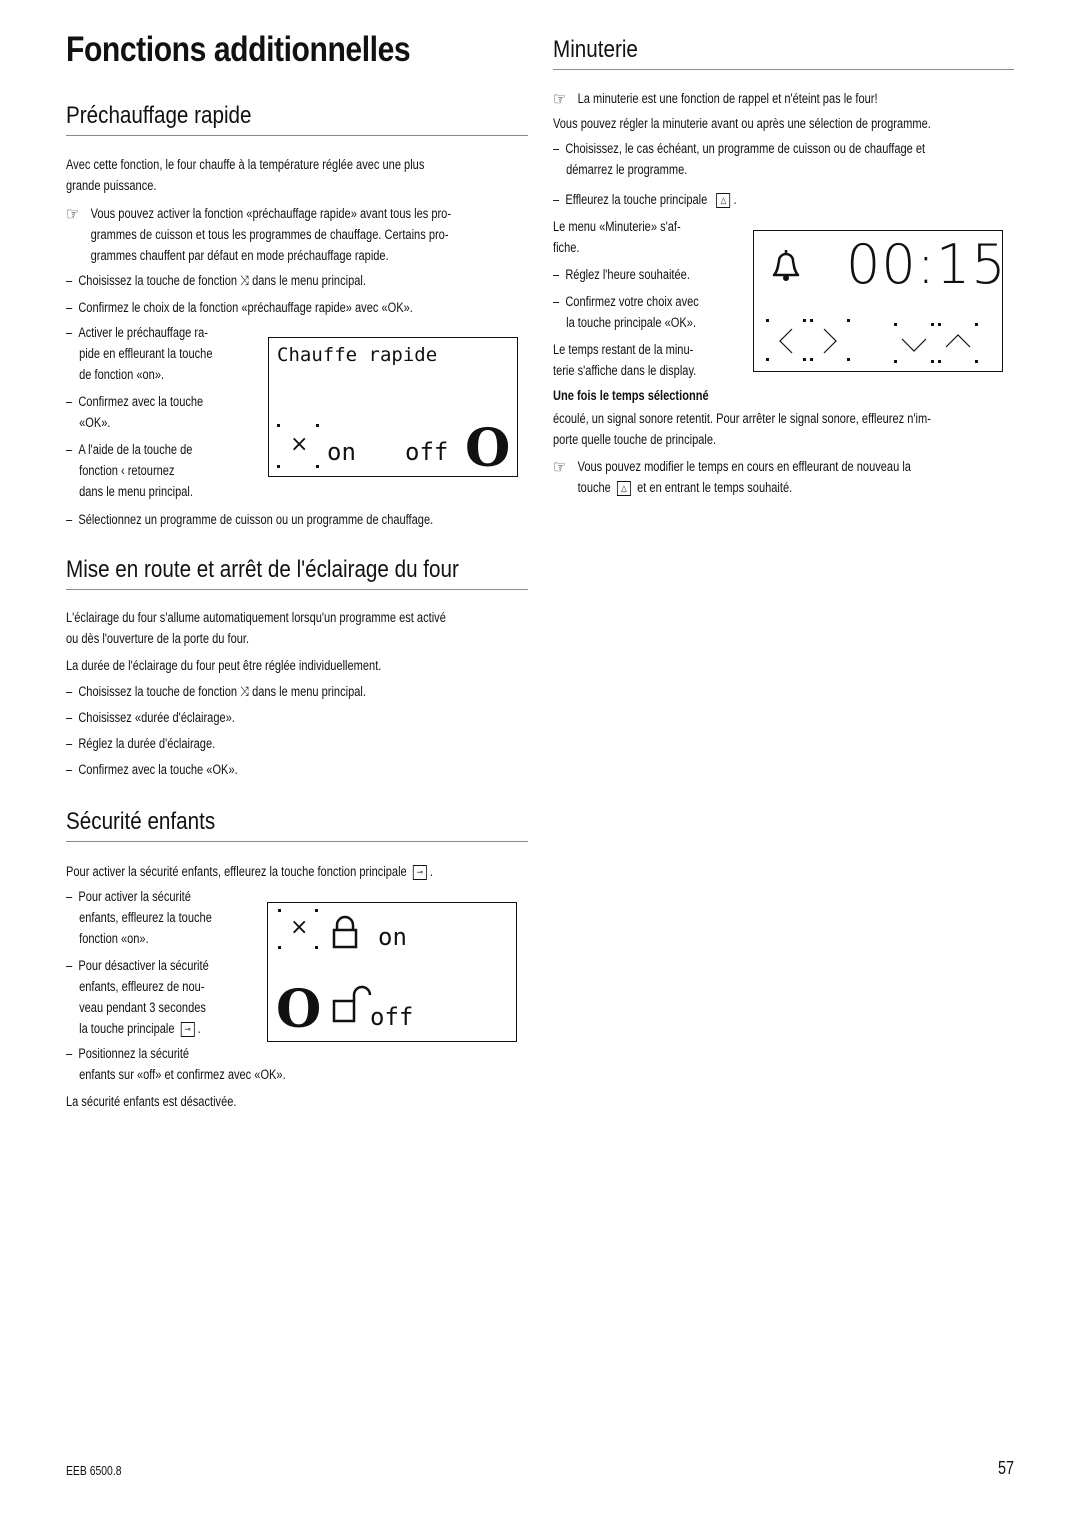 The height and width of the screenshot is (1515, 1080). What do you see at coordinates (594, 487) in the screenshot?
I see `text-line: touche` at bounding box center [594, 487].